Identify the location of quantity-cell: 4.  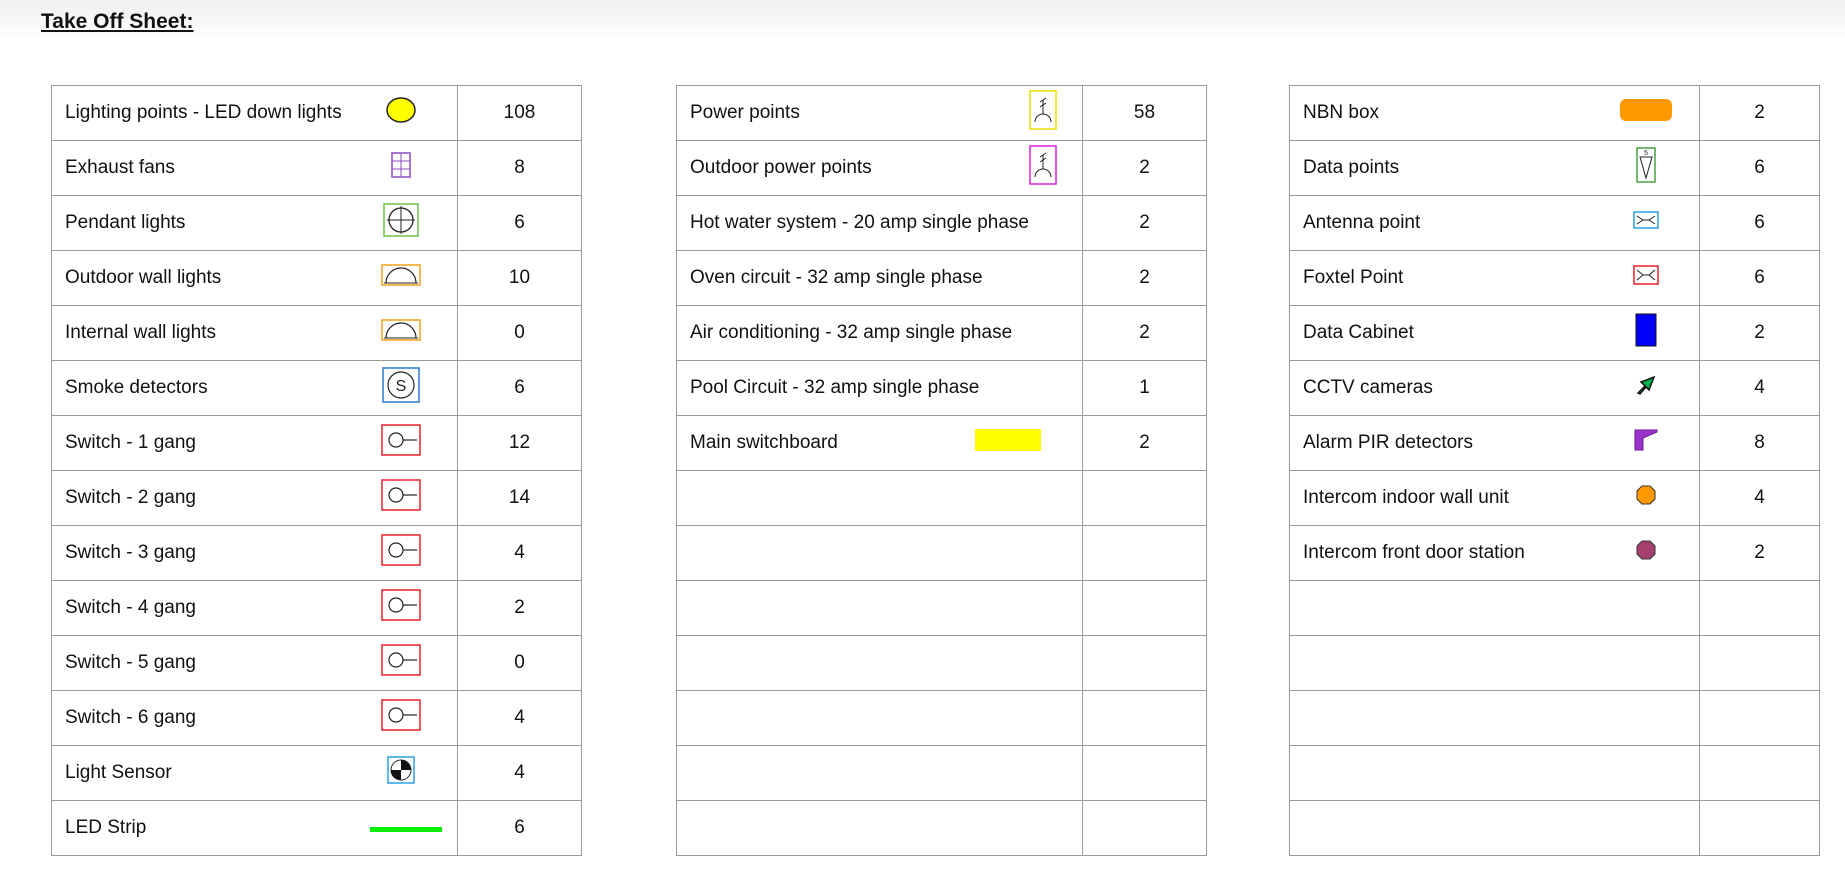
(519, 773).